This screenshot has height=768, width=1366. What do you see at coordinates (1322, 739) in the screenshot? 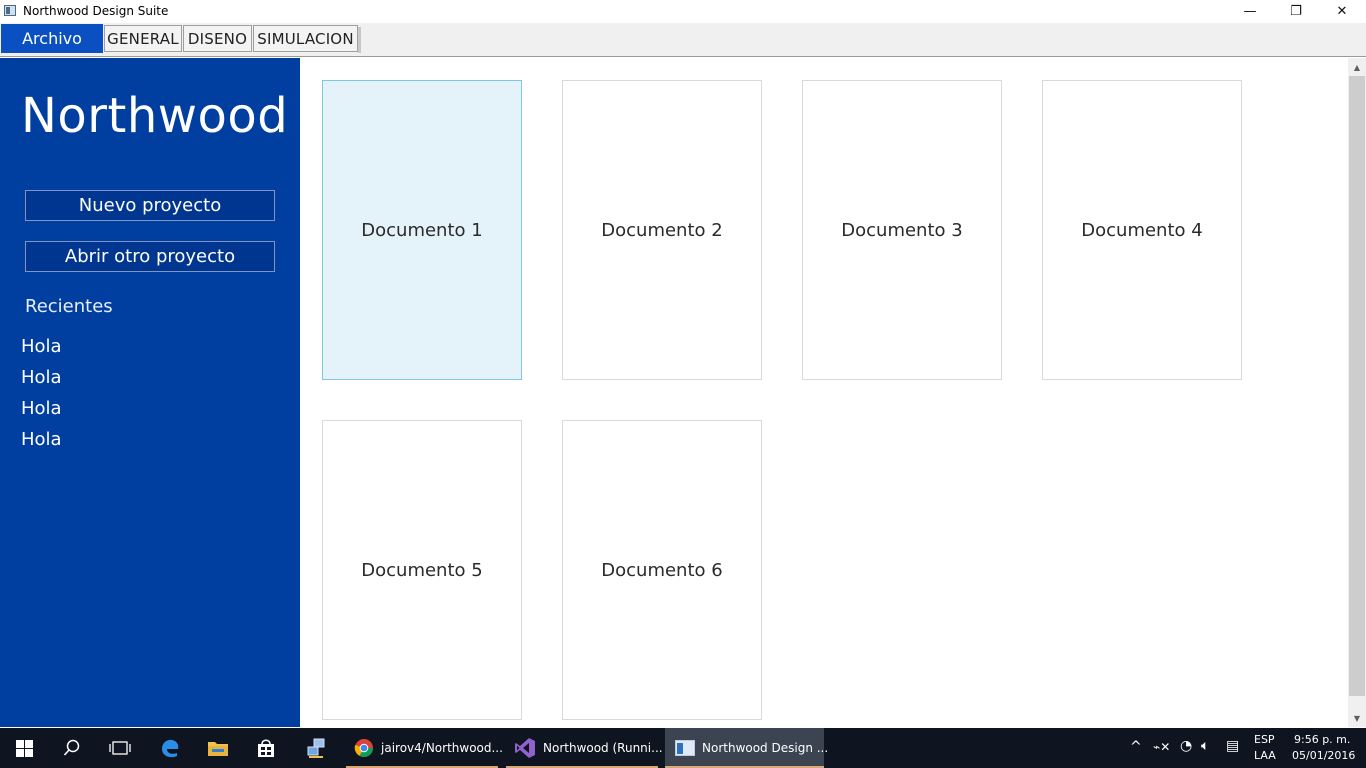
I see `clock-time: 9:56 p. m.` at bounding box center [1322, 739].